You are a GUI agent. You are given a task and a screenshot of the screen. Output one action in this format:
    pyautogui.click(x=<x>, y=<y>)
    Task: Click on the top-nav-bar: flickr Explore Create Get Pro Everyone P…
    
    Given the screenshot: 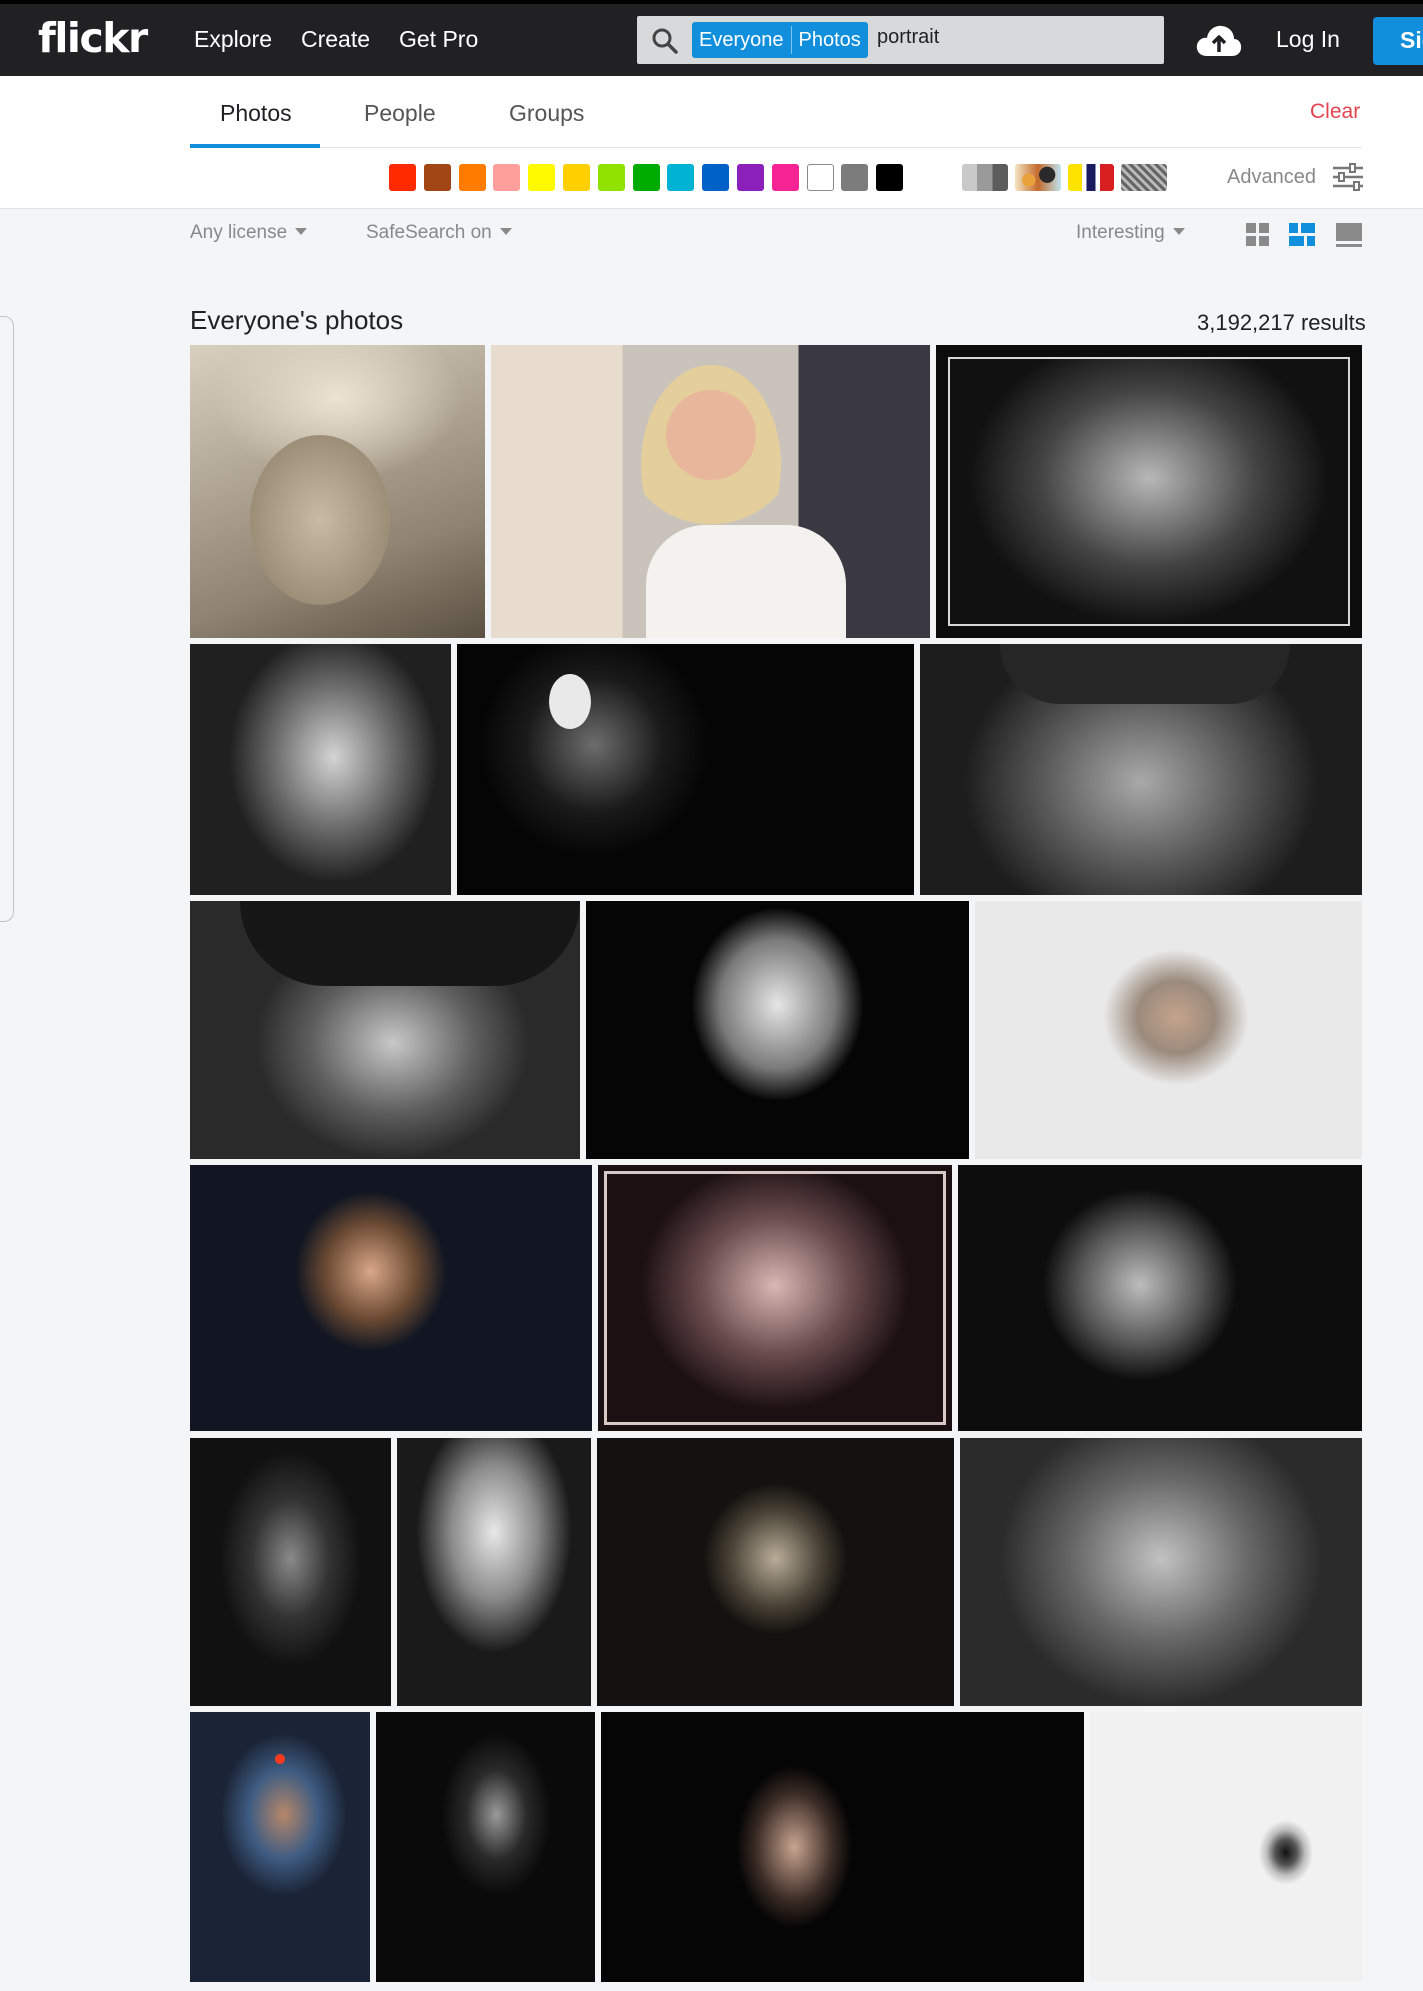 What is the action you would take?
    pyautogui.click(x=711, y=38)
    